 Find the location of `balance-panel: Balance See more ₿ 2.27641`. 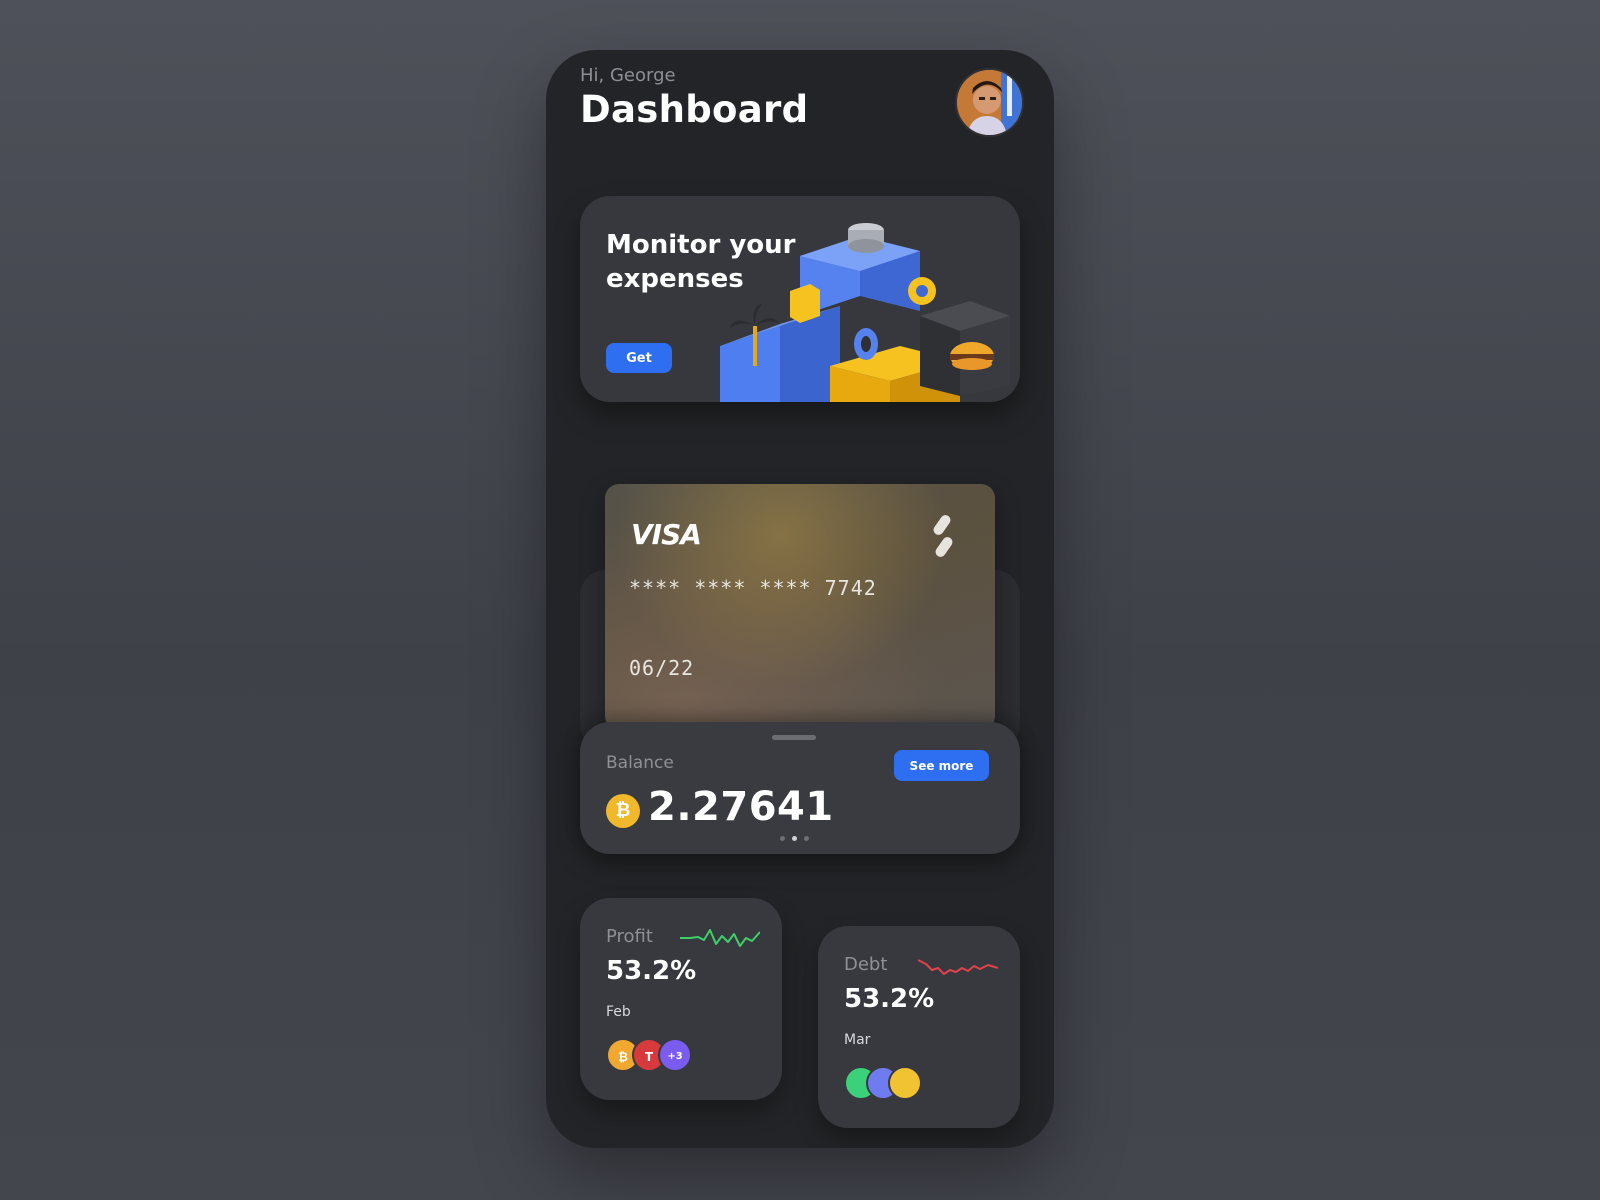

balance-panel: Balance See more ₿ 2.27641 is located at coordinates (800, 788).